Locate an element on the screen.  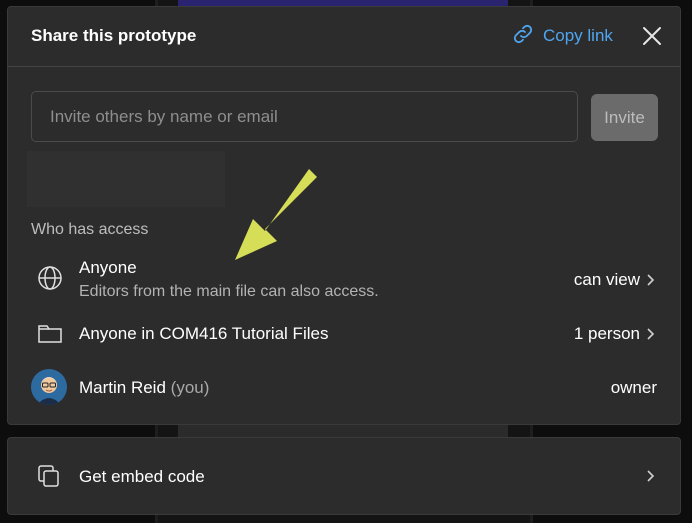
invite-input is located at coordinates (304, 116).